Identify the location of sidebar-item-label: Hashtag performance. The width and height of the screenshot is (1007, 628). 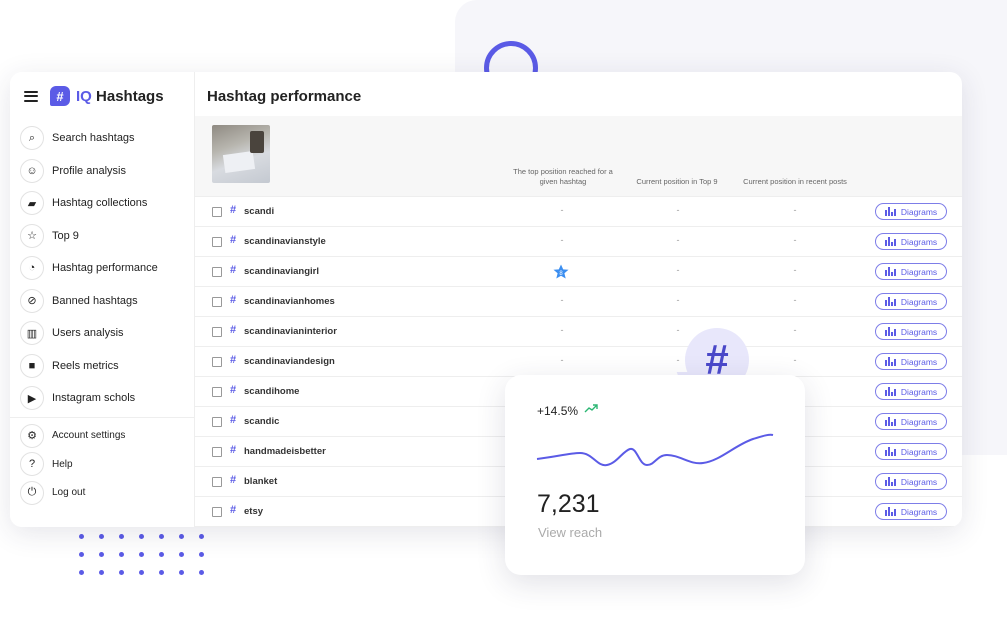
(105, 268).